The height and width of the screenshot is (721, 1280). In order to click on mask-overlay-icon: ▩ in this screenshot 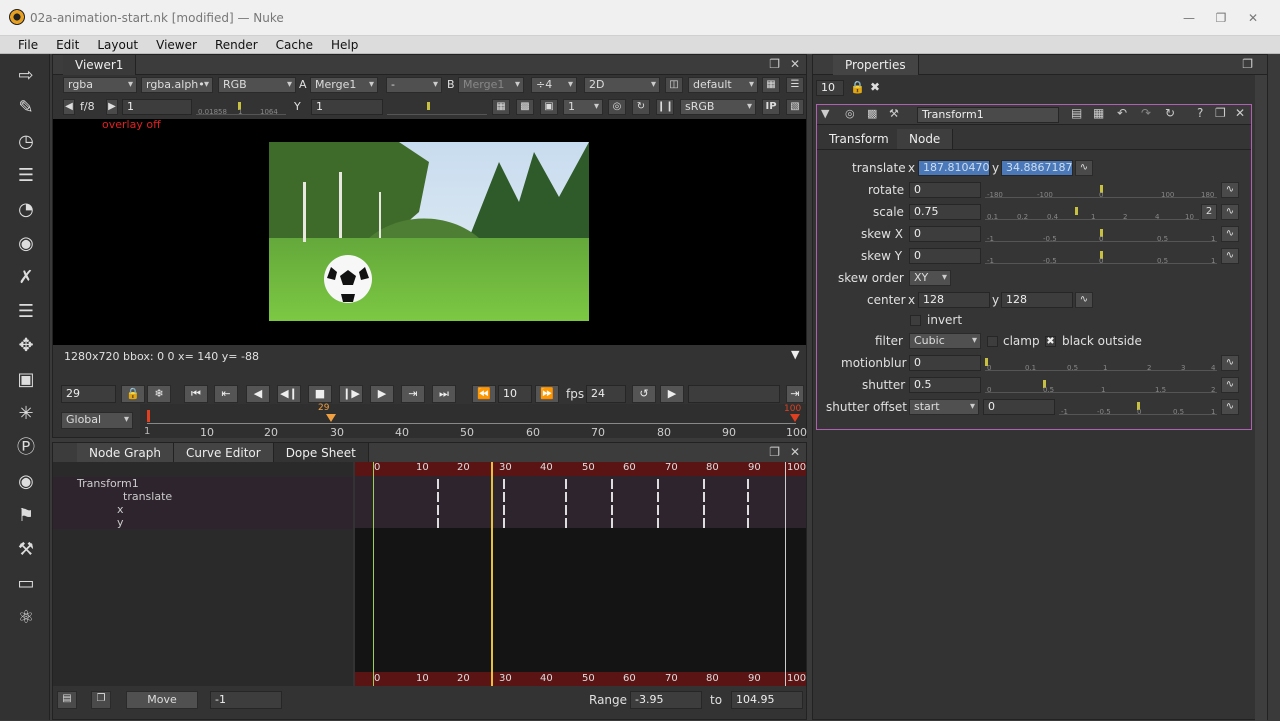, I will do `click(525, 107)`.